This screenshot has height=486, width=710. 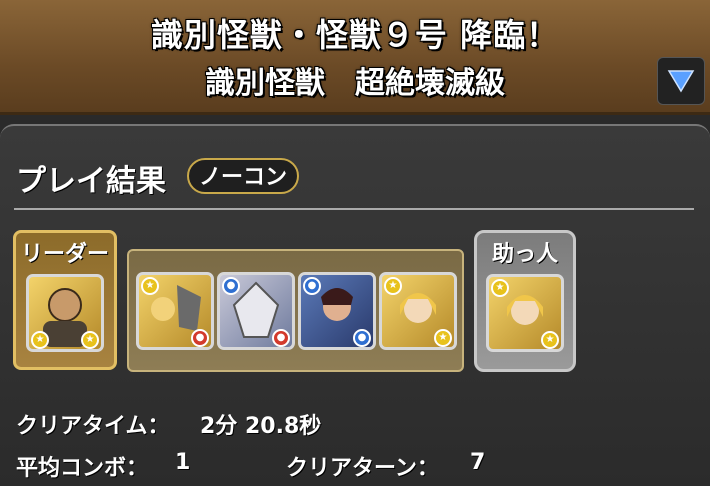 I want to click on helper-card: ★ ★, so click(x=525, y=313).